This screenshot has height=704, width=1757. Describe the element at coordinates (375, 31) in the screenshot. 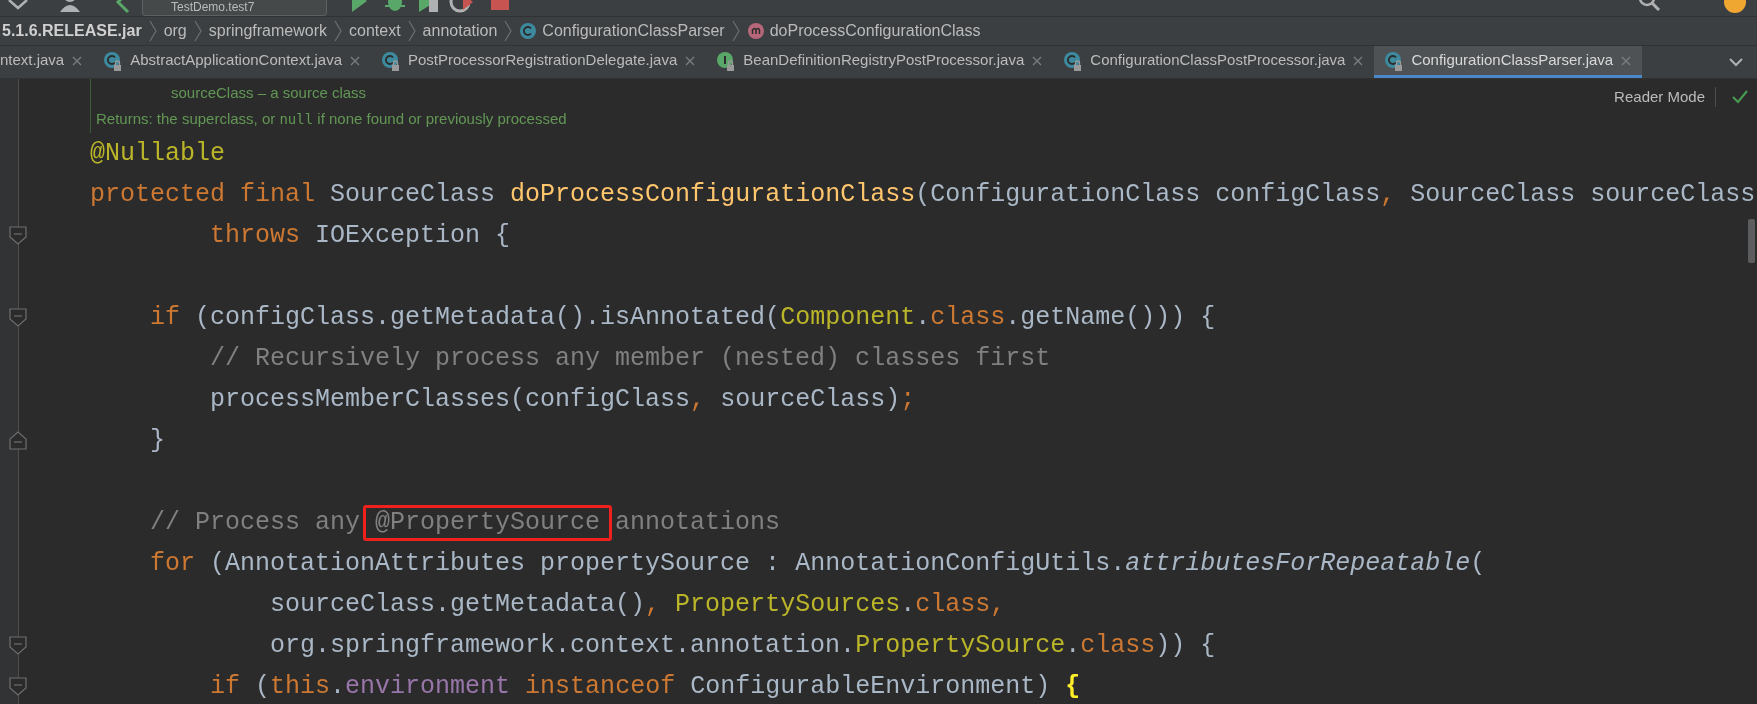

I see `breadcrumb-item: context` at that location.